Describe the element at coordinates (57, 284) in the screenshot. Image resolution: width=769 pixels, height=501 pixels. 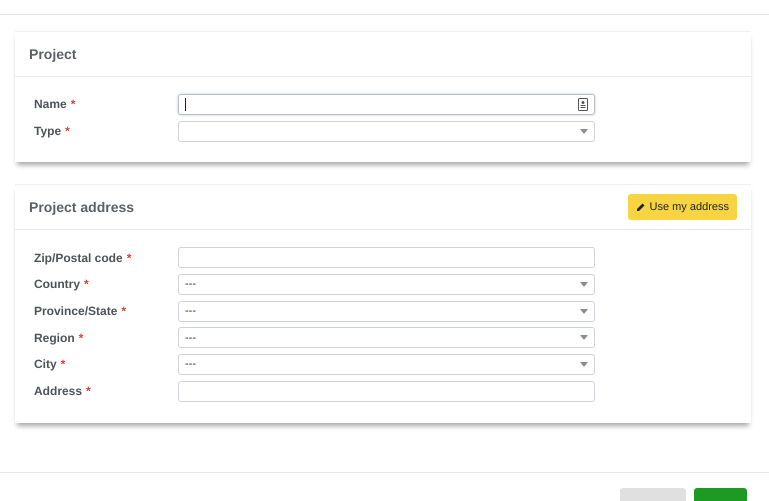
I see `field-label: Country` at that location.